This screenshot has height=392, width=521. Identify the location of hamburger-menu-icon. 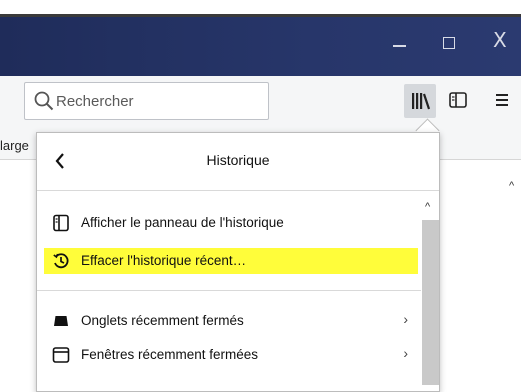
(502, 100).